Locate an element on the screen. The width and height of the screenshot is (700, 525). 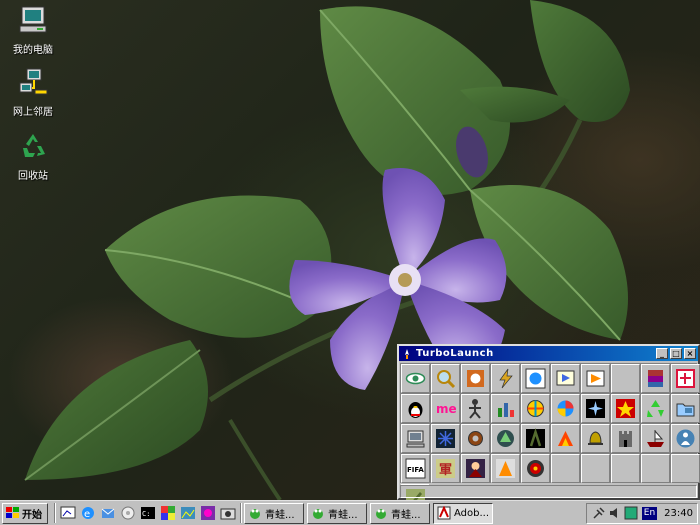
ime-icon is located at coordinates (631, 513).